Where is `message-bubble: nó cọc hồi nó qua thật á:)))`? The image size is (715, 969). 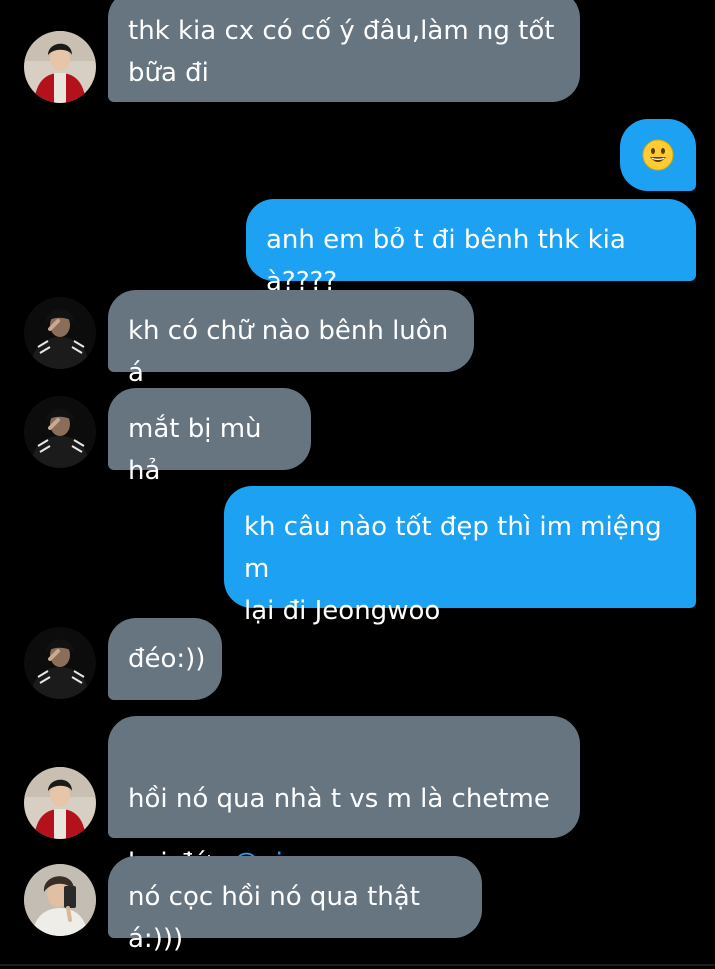
message-bubble: nó cọc hồi nó qua thật á:))) is located at coordinates (295, 905).